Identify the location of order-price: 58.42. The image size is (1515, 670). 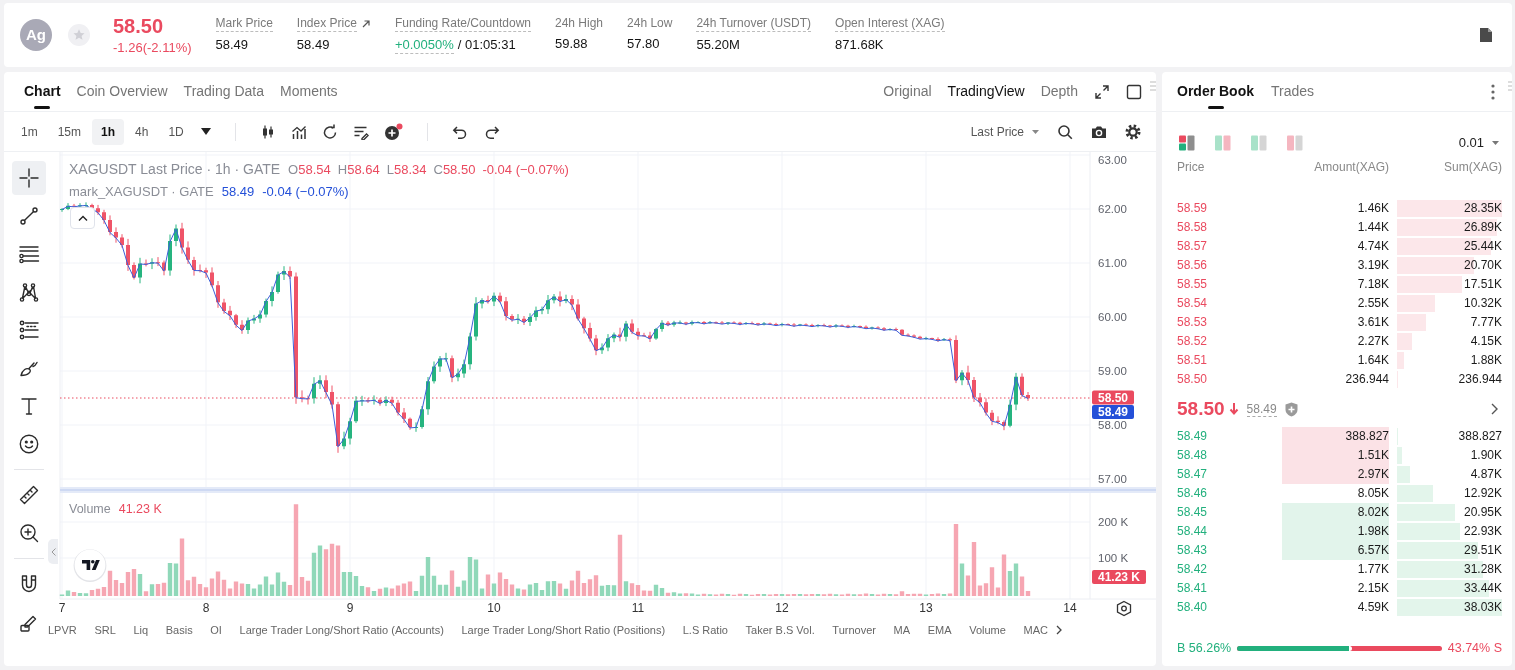
(1192, 569).